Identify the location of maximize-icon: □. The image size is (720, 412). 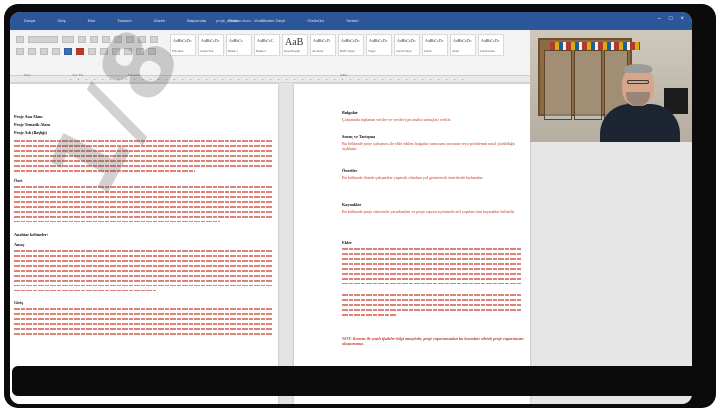
(671, 19).